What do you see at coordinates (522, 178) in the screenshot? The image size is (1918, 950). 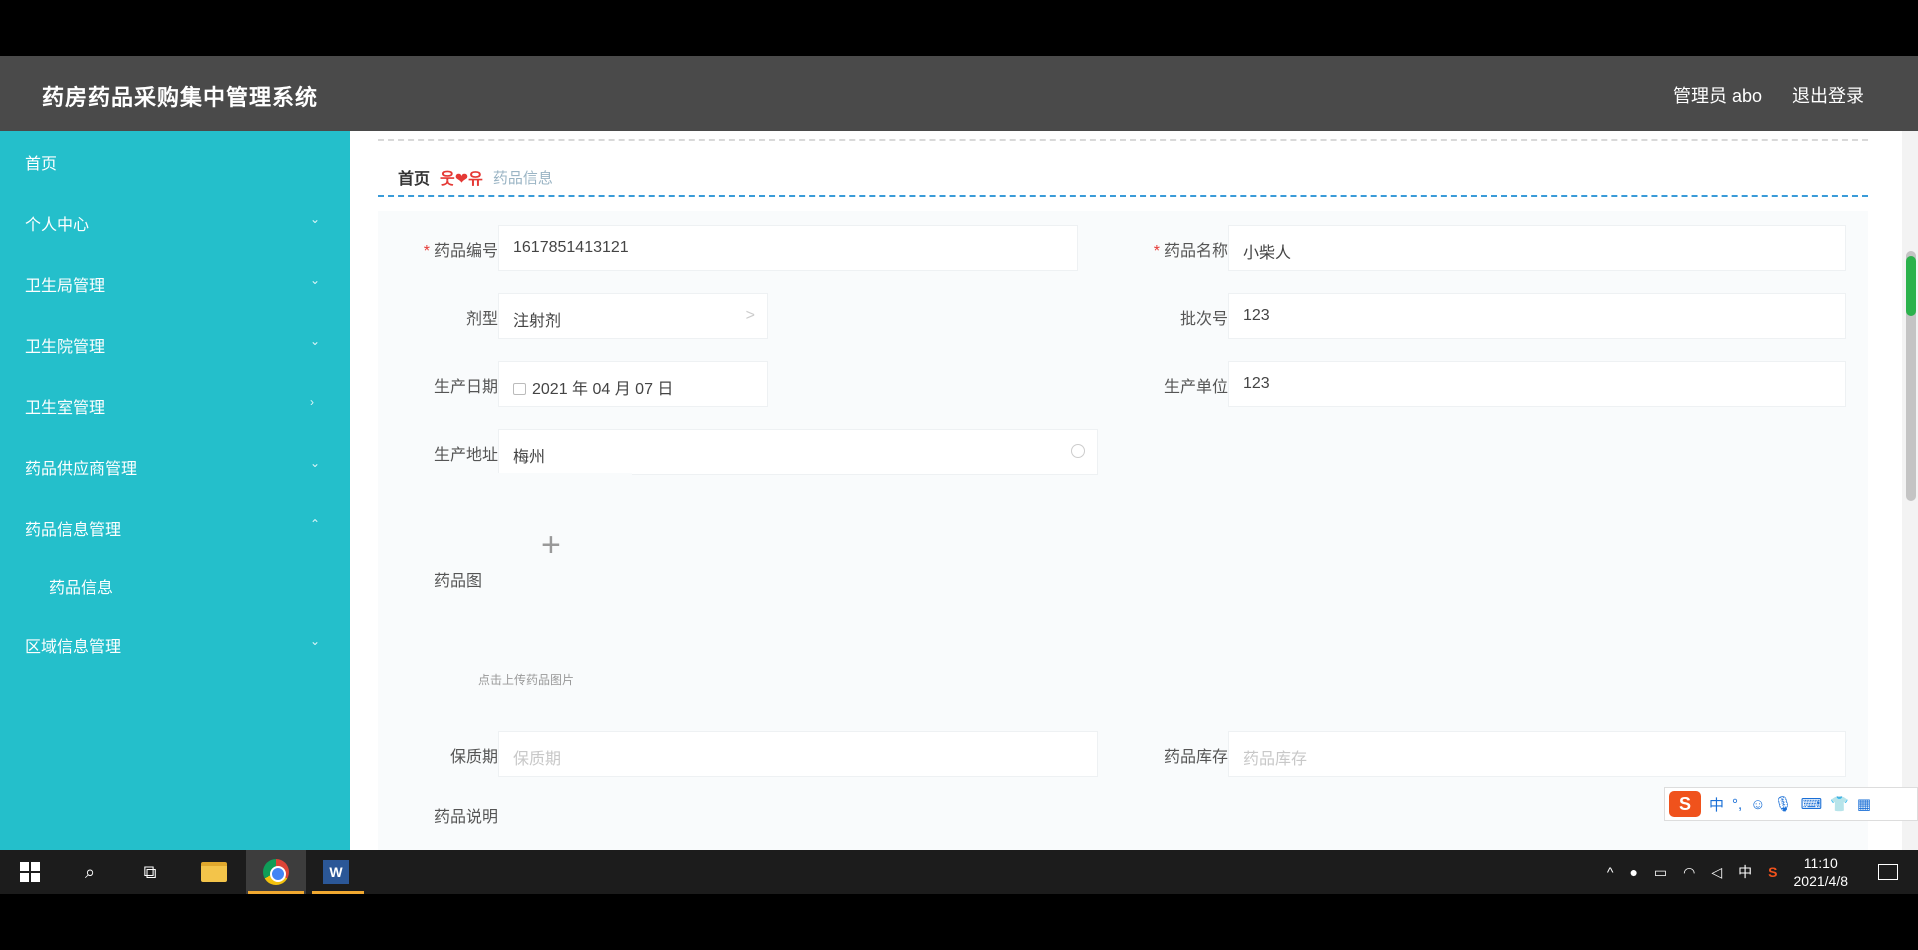 I see `breadcrumb-current: 药品信息` at bounding box center [522, 178].